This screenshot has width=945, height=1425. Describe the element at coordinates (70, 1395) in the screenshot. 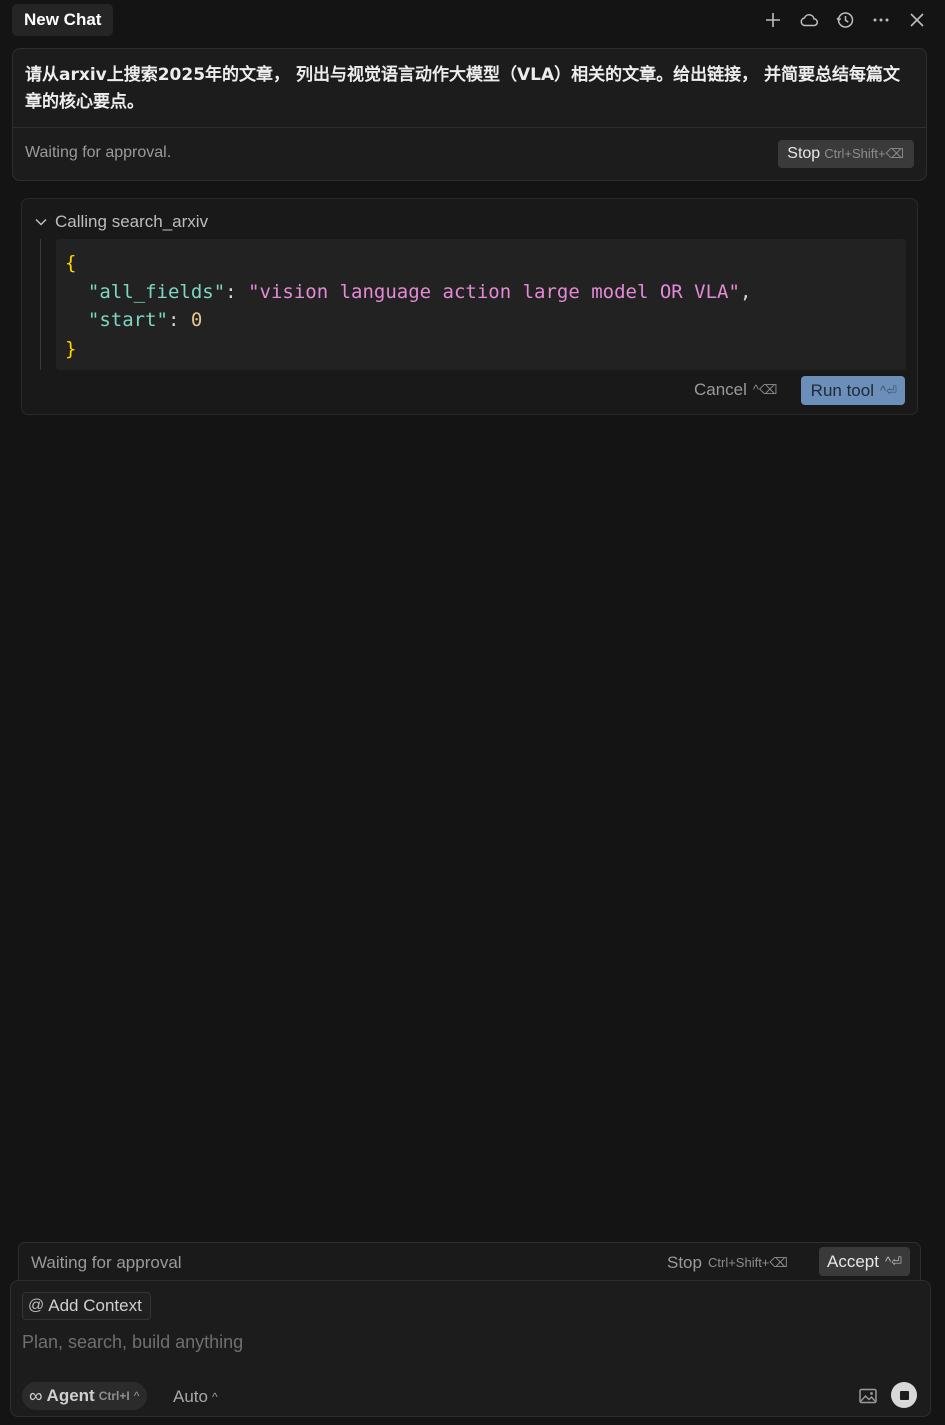

I see `agent-mode-label: Agent` at that location.